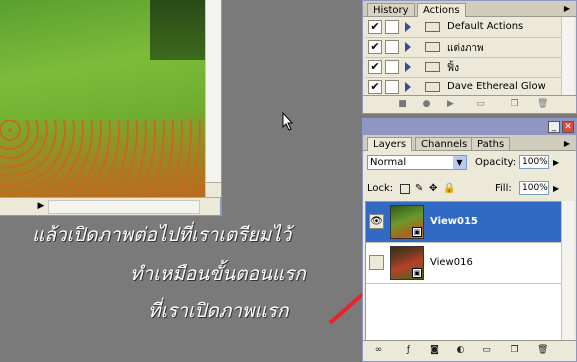 This screenshot has height=362, width=577. What do you see at coordinates (426, 104) in the screenshot?
I see `record-icon: ●` at bounding box center [426, 104].